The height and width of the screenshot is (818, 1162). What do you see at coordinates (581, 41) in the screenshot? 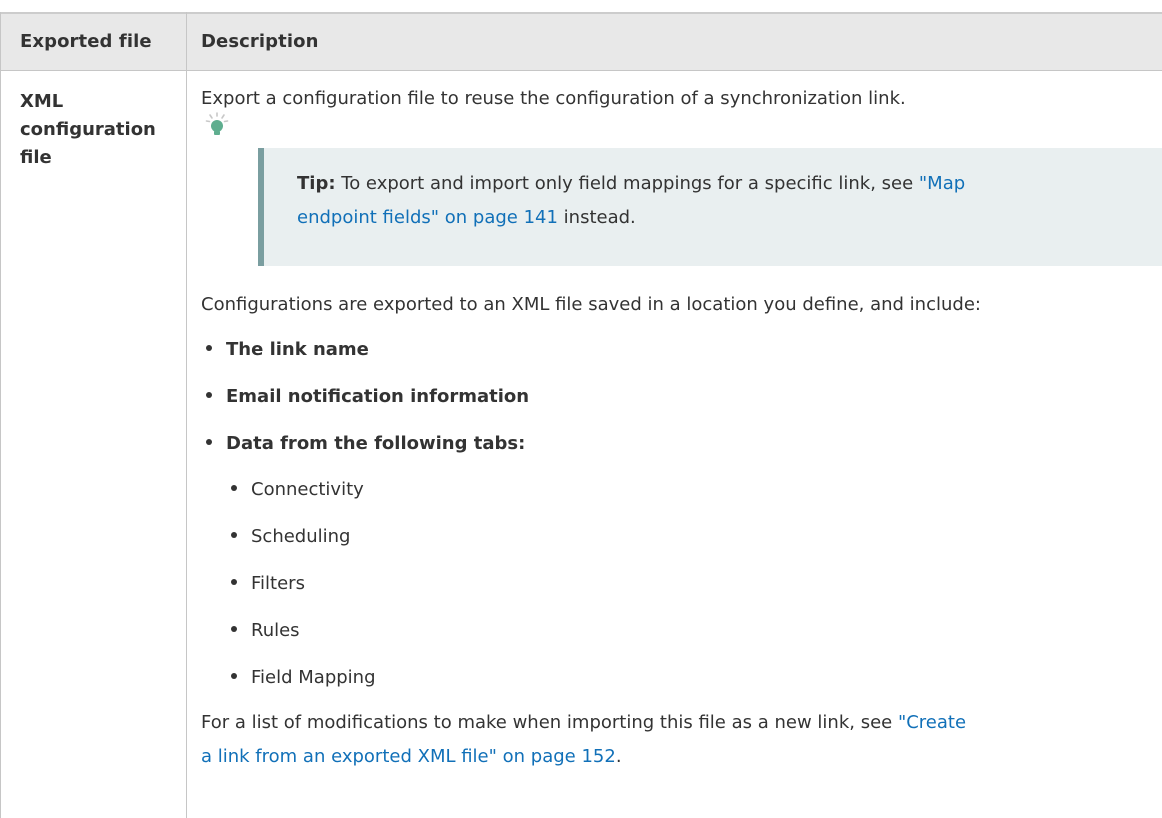
I see `table-header-row: Exported file Description` at bounding box center [581, 41].